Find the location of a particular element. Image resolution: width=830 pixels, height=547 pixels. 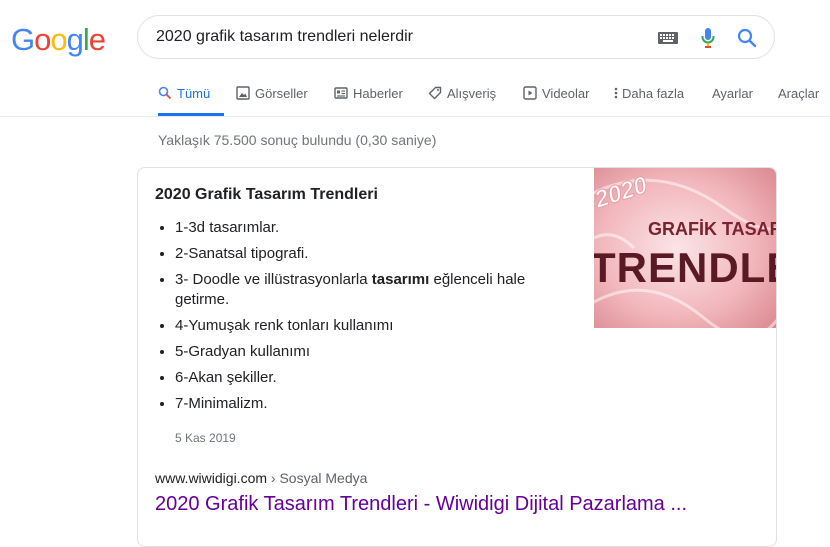

tab-label: Haberler is located at coordinates (378, 93).